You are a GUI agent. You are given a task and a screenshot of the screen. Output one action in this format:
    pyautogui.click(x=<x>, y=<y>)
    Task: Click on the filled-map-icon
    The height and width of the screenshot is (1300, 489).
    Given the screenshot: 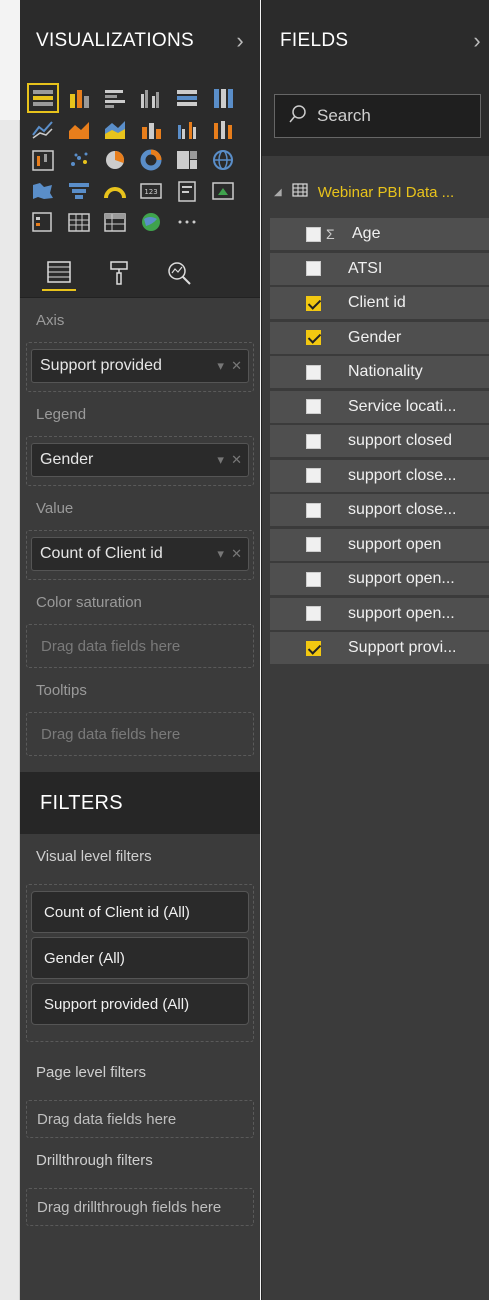 What is the action you would take?
    pyautogui.click(x=43, y=191)
    